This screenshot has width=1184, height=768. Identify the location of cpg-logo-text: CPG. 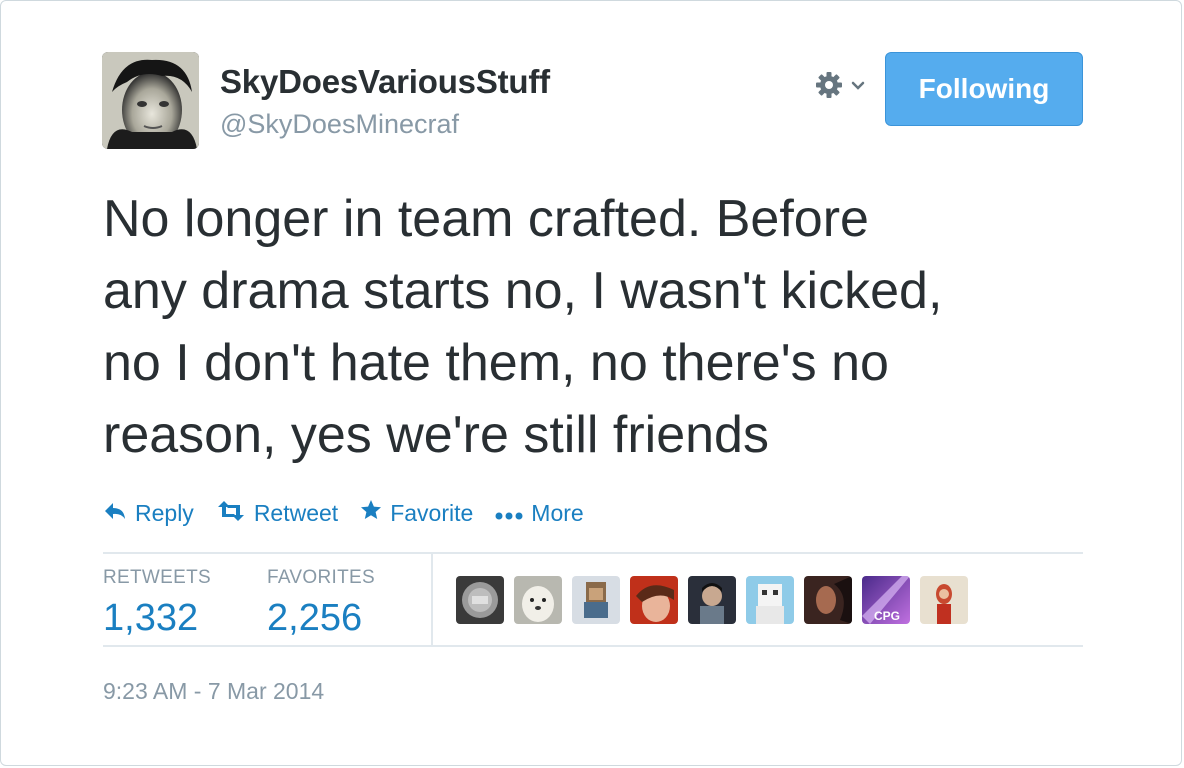
(887, 616).